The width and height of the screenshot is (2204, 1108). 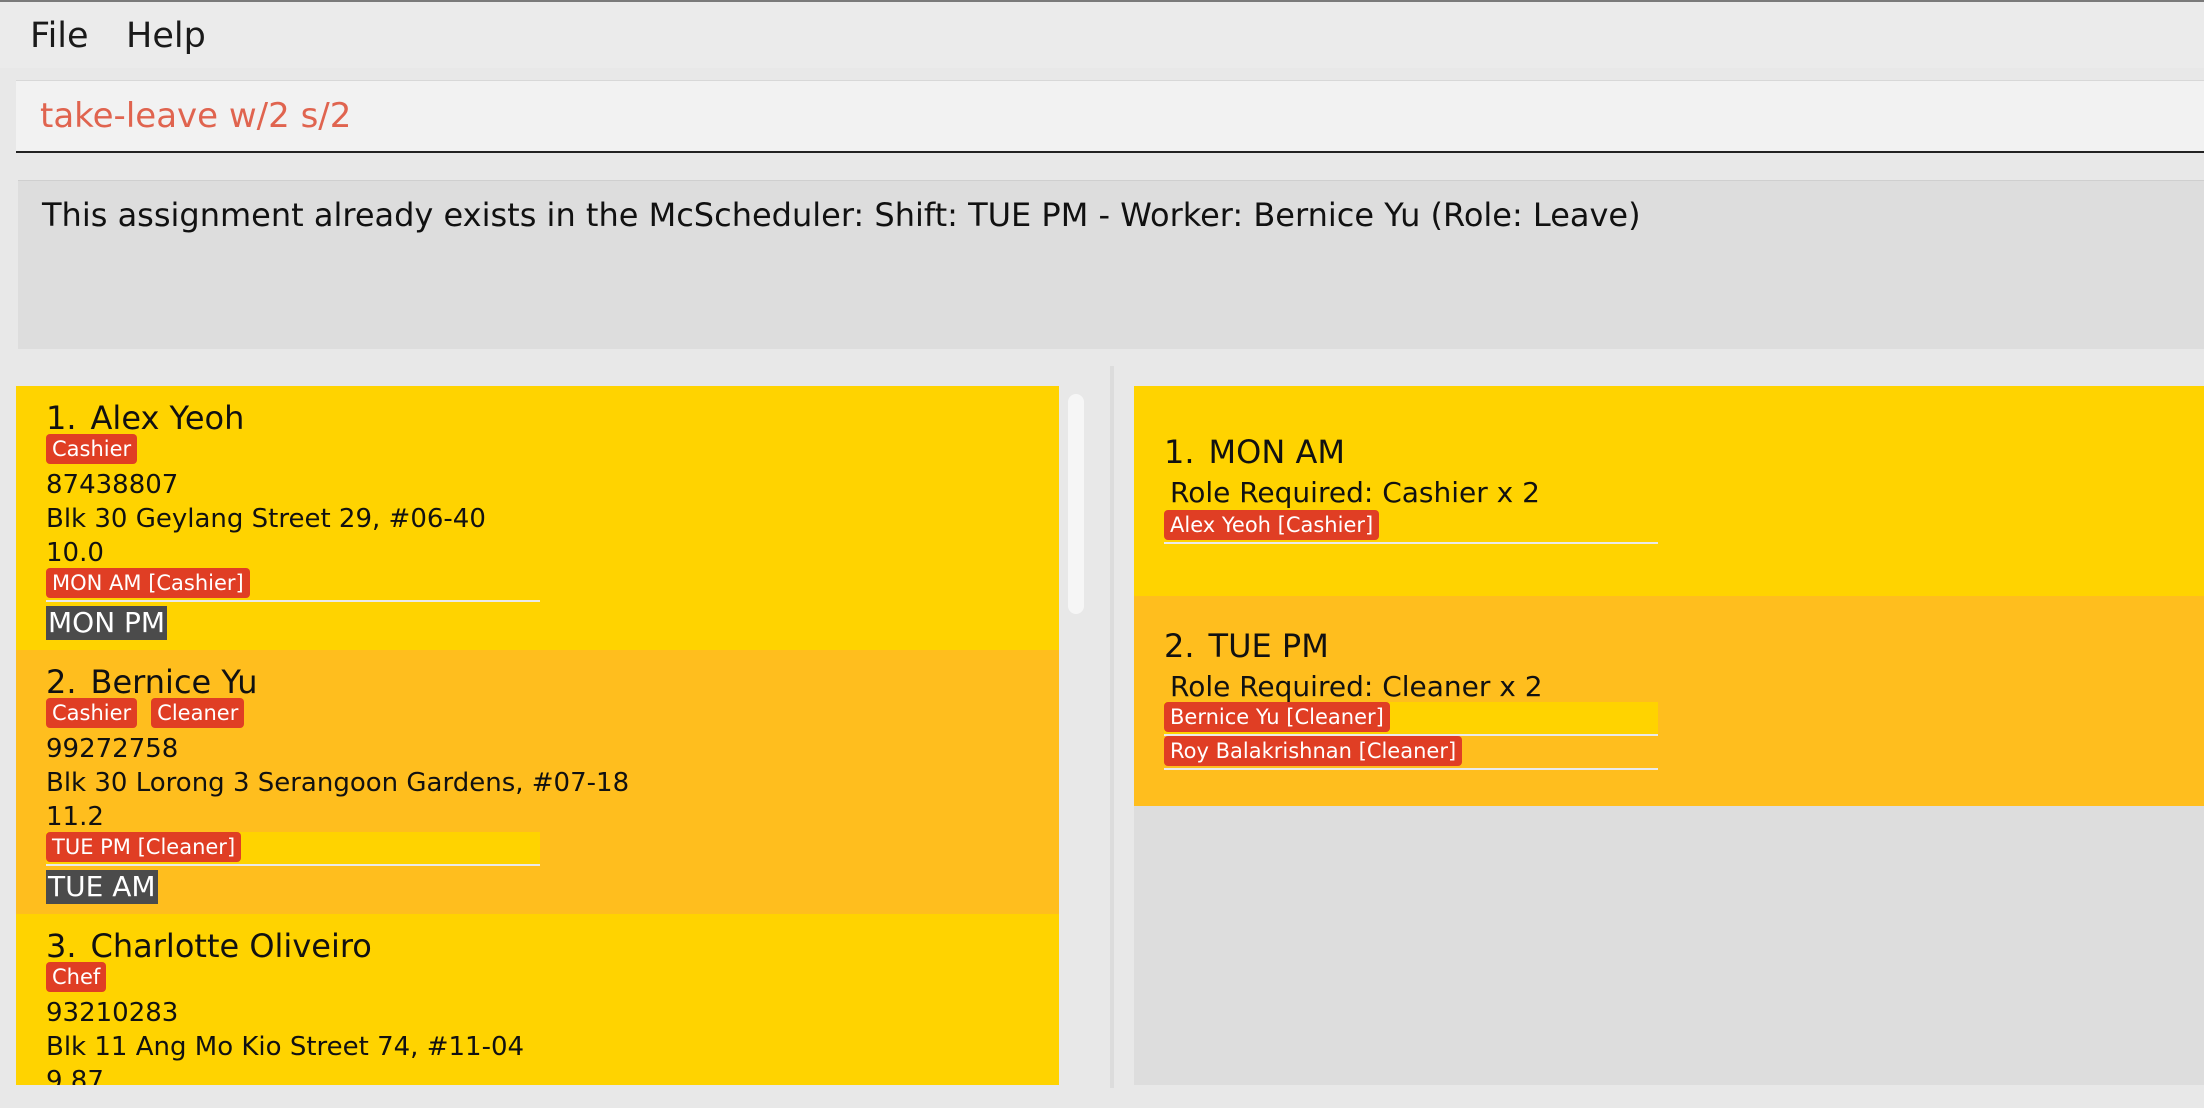 What do you see at coordinates (1272, 525) in the screenshot?
I see `assignment-tag: Alex Yeoh [Cashier]` at bounding box center [1272, 525].